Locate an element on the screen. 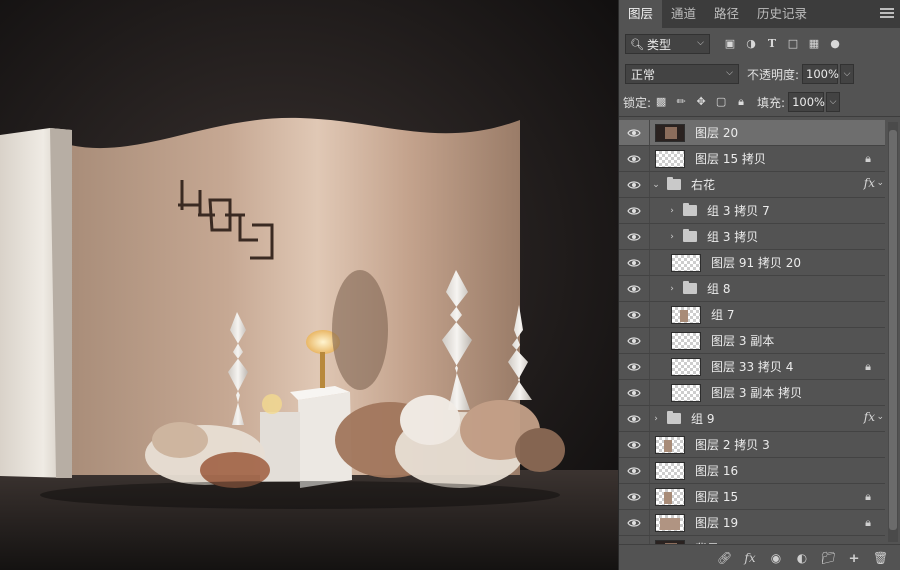 This screenshot has height=570, width=900. tab-channels: 通道 is located at coordinates (683, 14).